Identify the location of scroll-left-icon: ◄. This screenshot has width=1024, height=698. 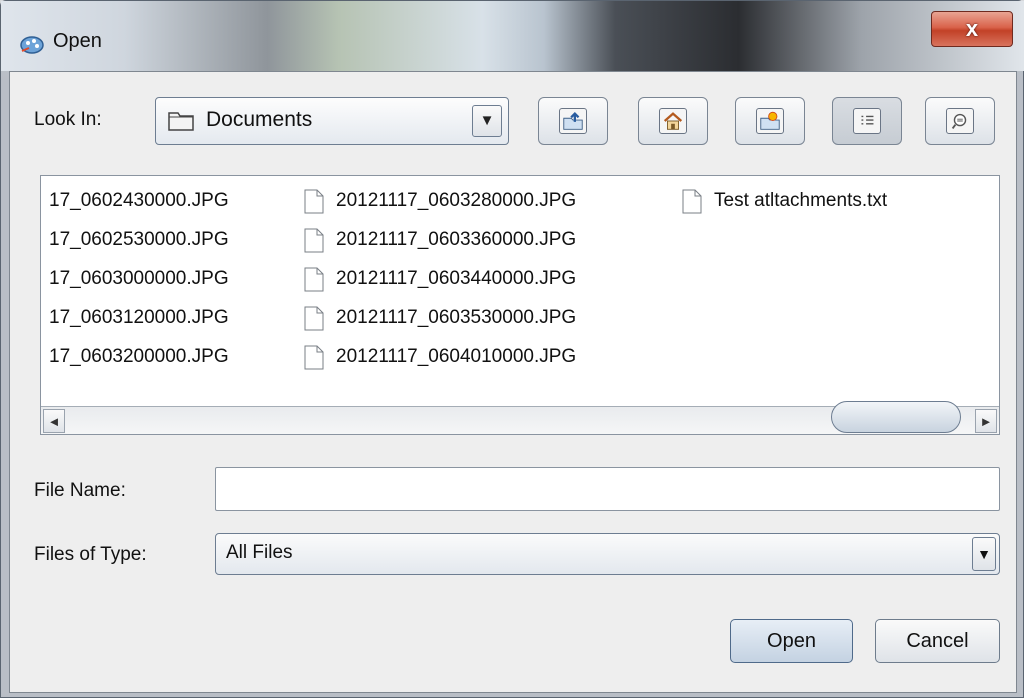
(54, 421).